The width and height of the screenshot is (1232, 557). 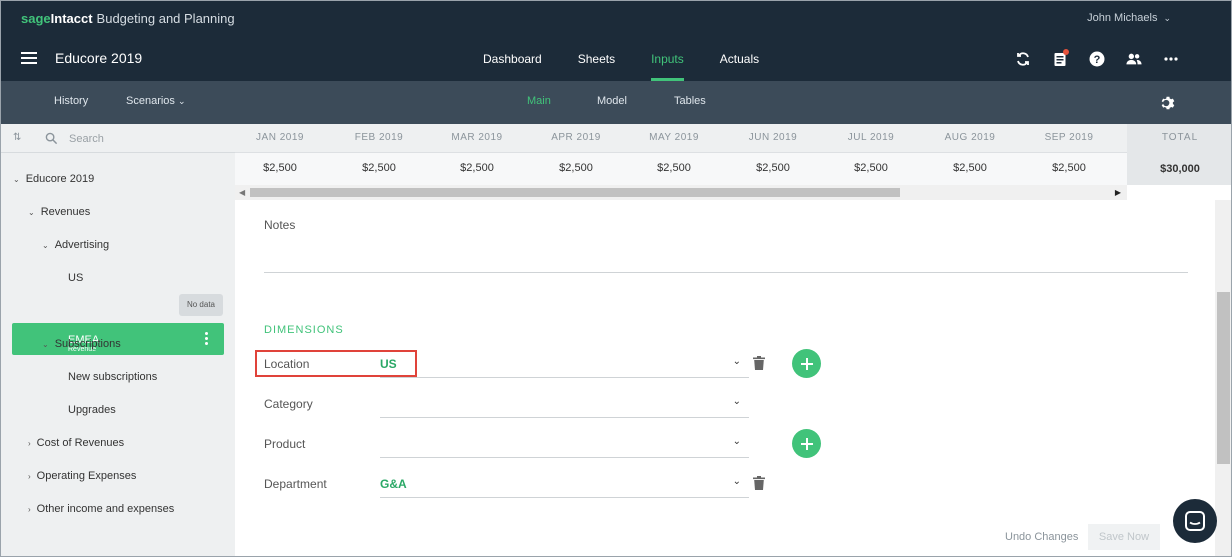 I want to click on search-icon, so click(x=51, y=138).